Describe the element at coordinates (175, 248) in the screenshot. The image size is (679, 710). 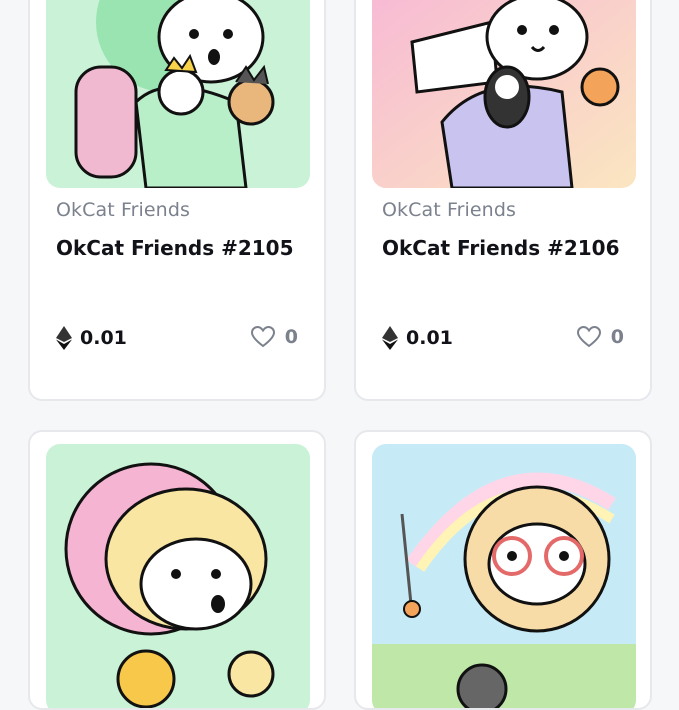
I see `nft-title: OkCat Friends #2105` at that location.